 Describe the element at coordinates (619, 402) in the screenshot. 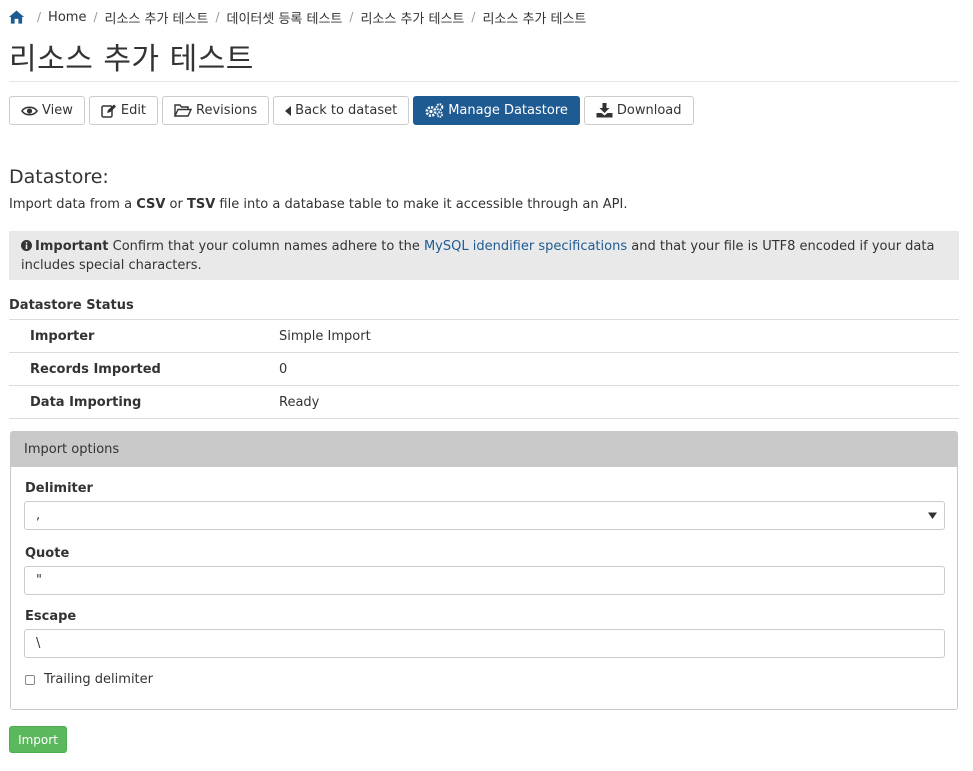

I see `status-value: Ready` at that location.